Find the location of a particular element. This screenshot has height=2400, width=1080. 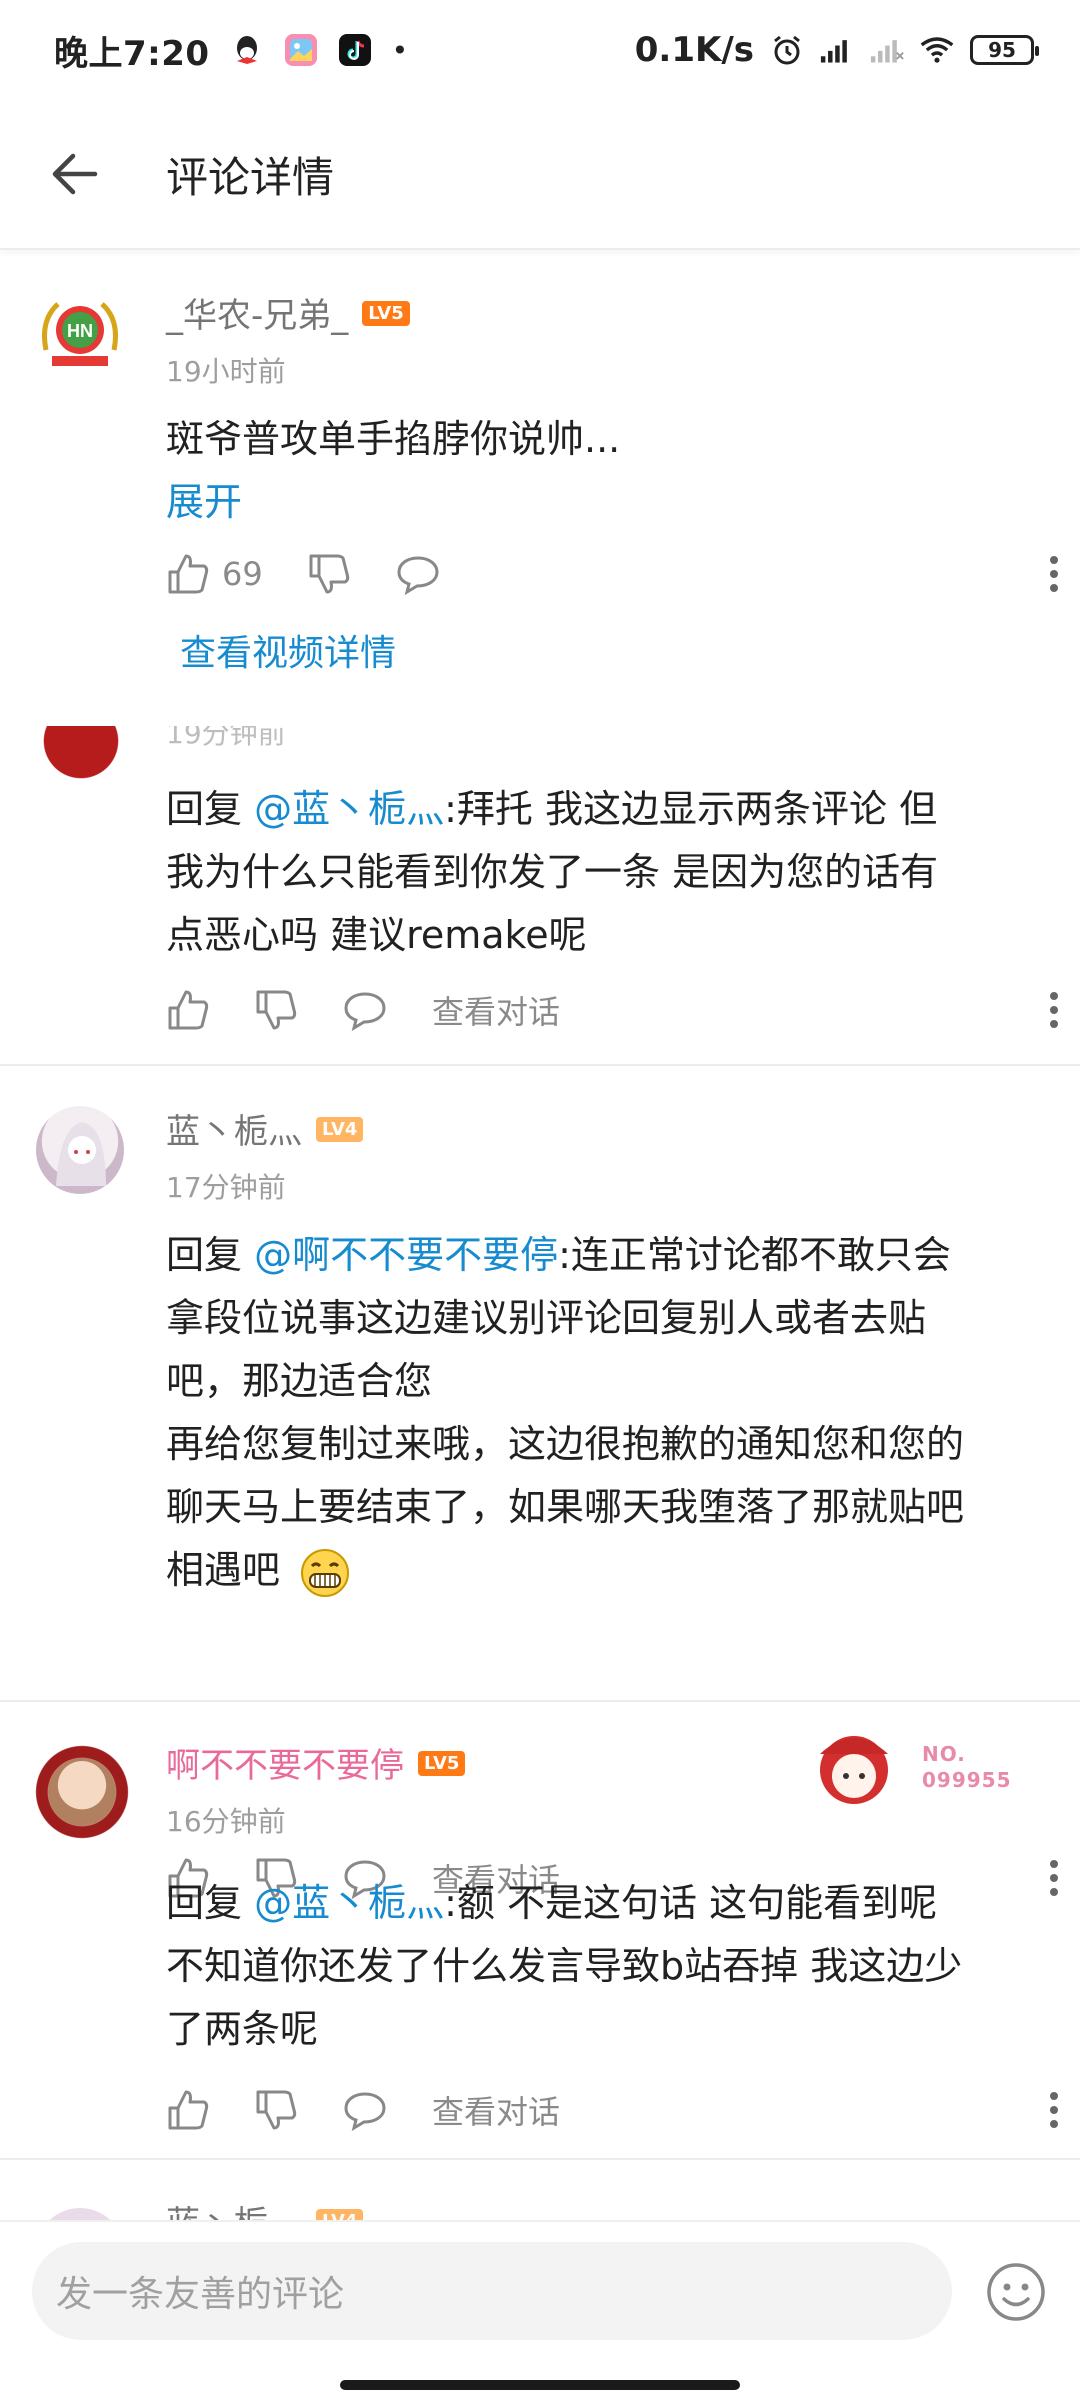

gallery-app-icon is located at coordinates (301, 50).